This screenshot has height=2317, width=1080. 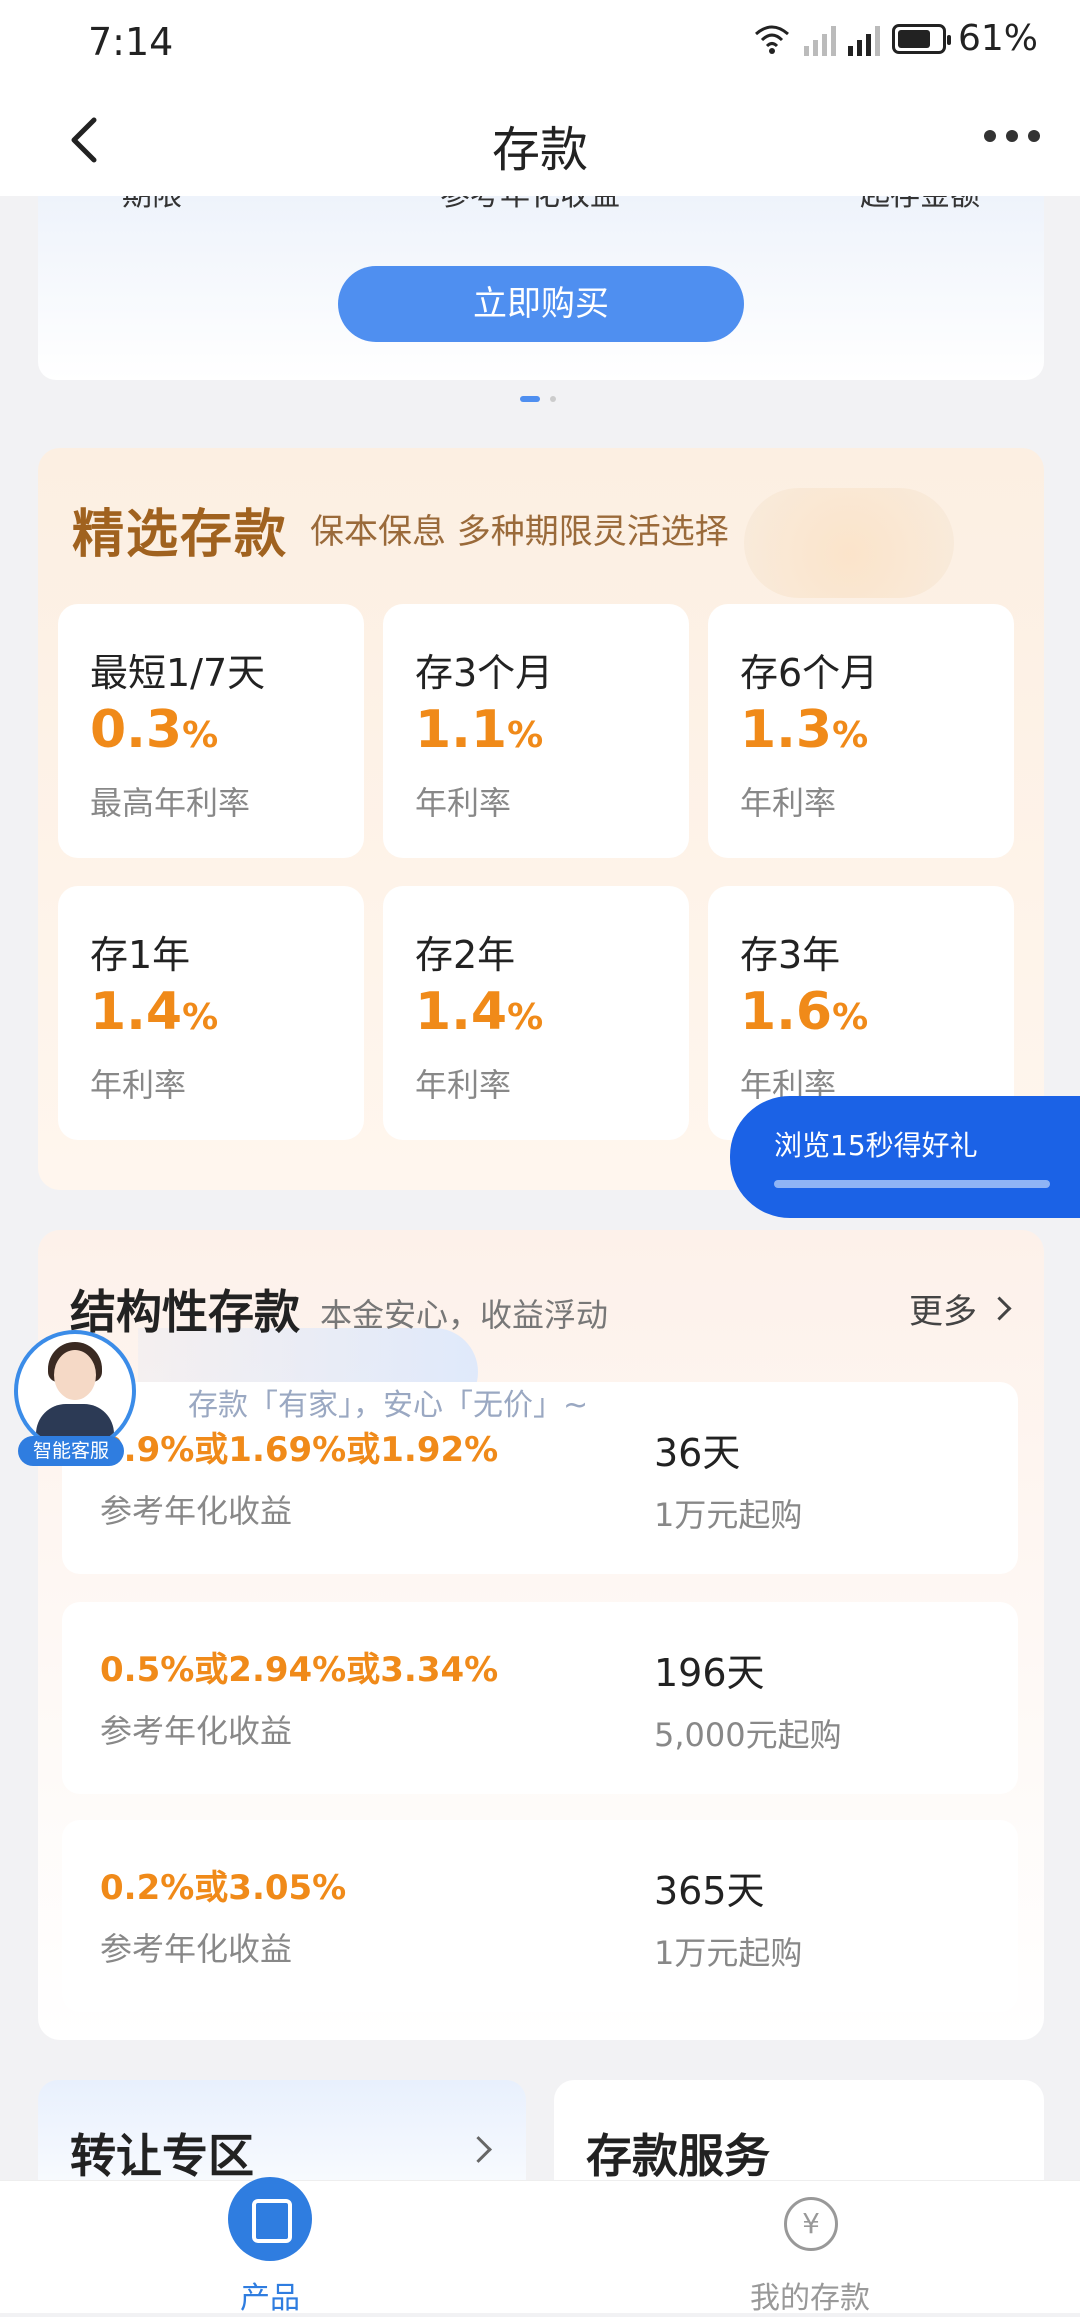 I want to click on carousel-indicator, so click(x=538, y=399).